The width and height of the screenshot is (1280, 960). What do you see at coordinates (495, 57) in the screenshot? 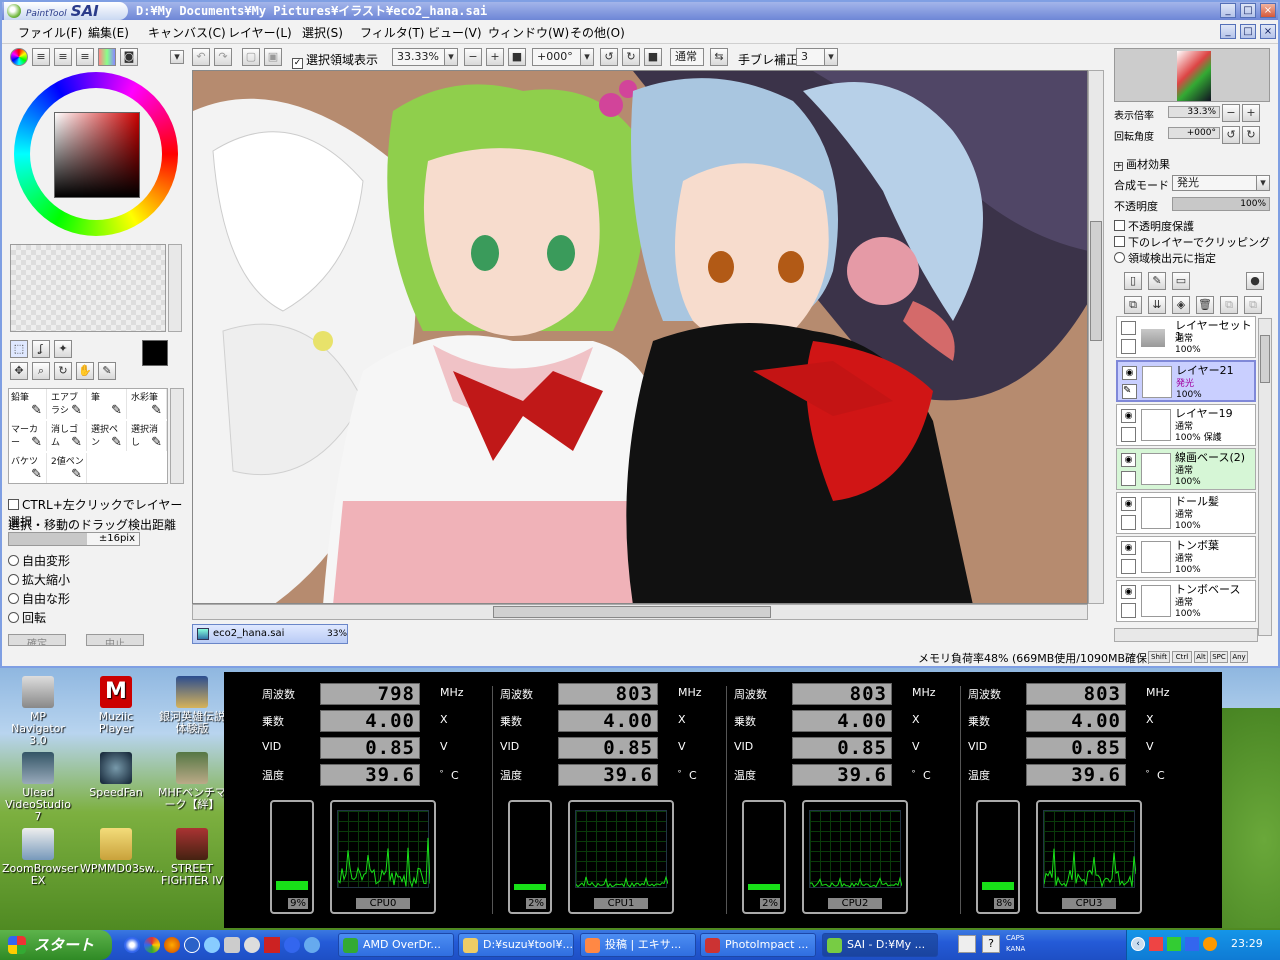
I see `zoom-in-button: +` at bounding box center [495, 57].